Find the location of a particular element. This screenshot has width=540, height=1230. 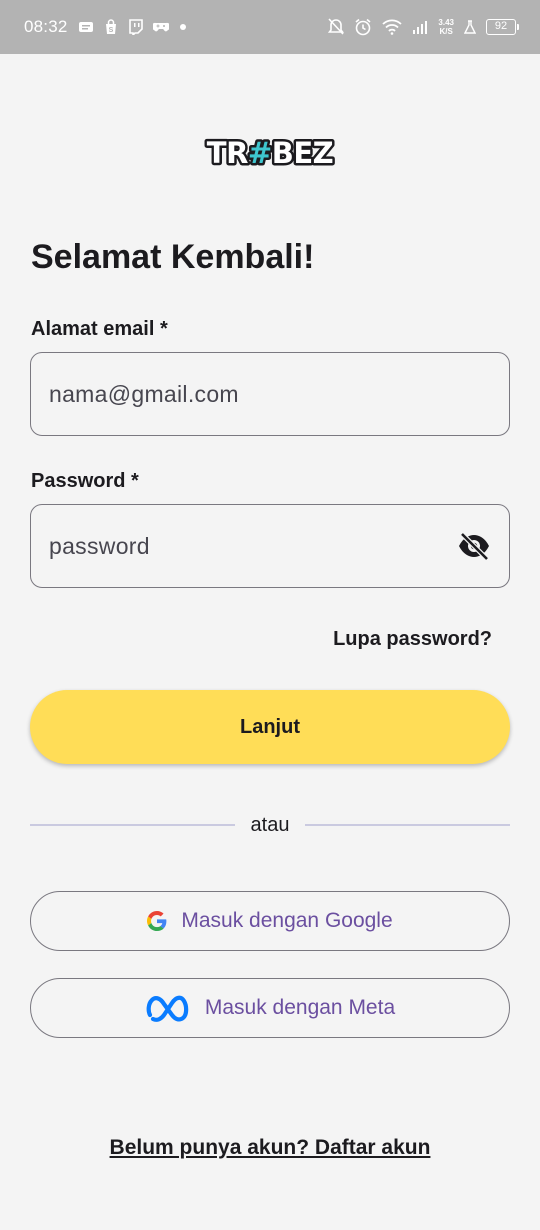

meta-icon is located at coordinates (168, 1008).